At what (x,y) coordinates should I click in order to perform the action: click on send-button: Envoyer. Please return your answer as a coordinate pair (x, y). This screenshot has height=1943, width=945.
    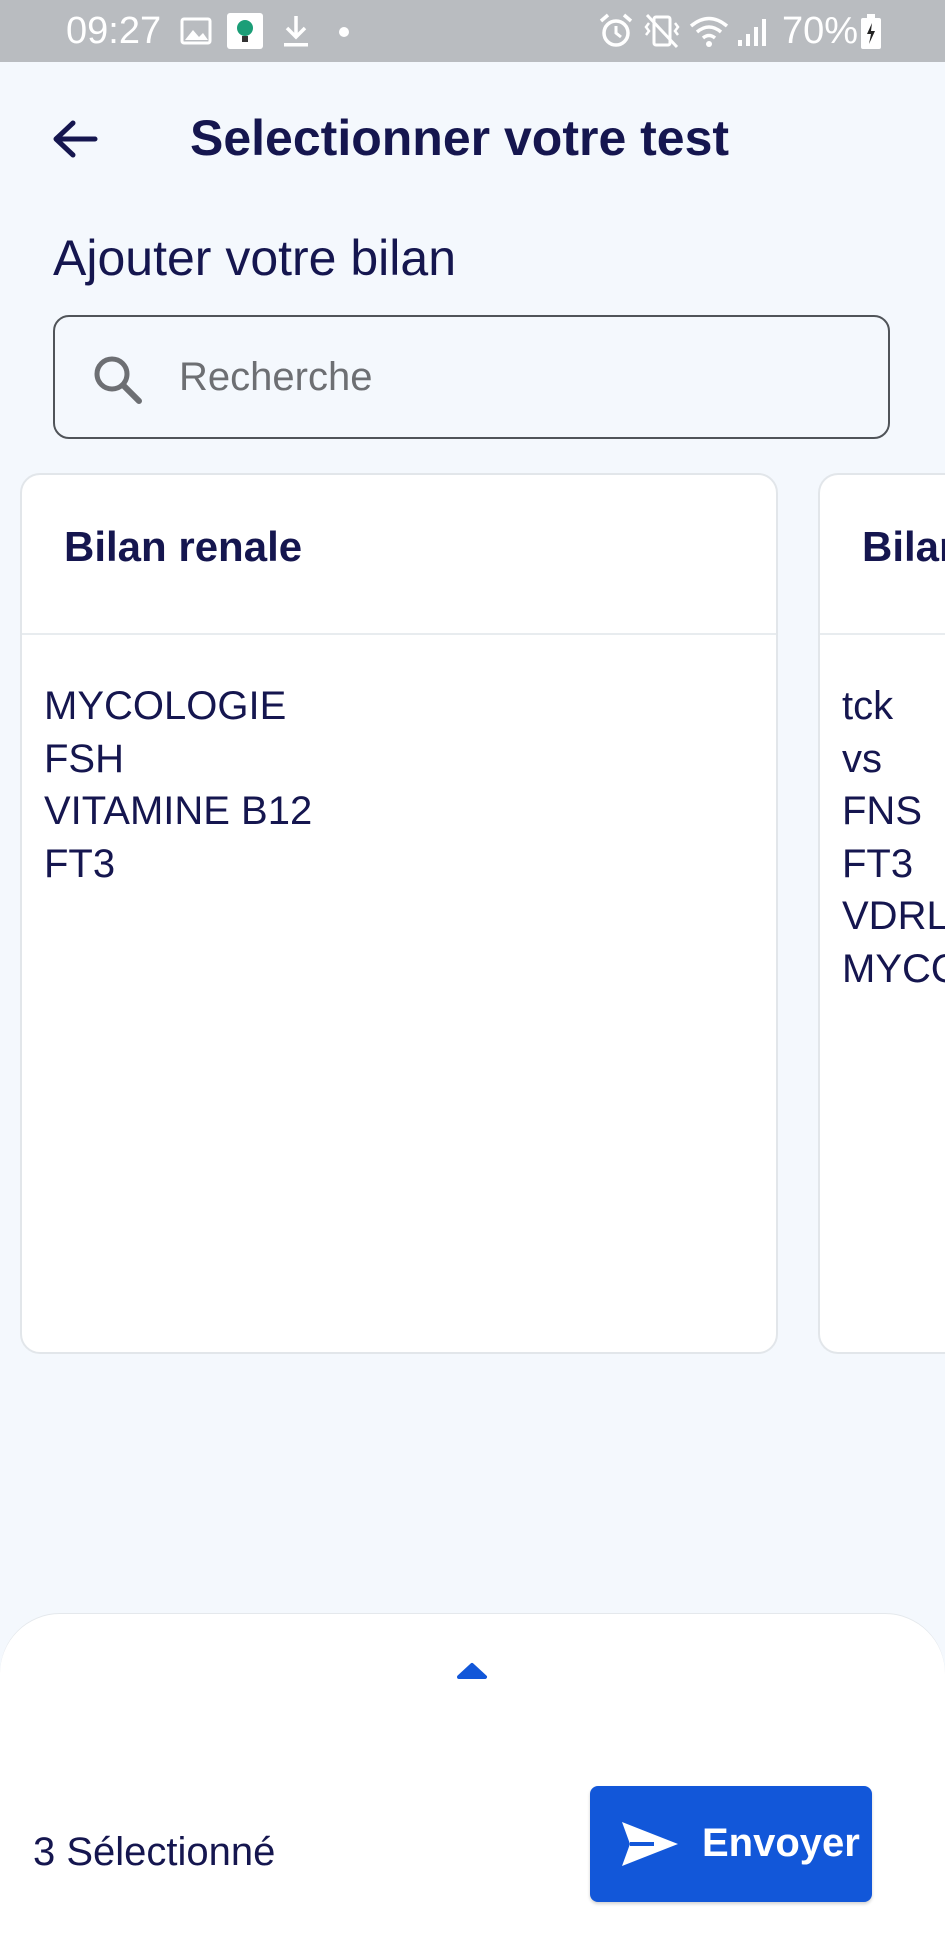
    Looking at the image, I should click on (731, 1844).